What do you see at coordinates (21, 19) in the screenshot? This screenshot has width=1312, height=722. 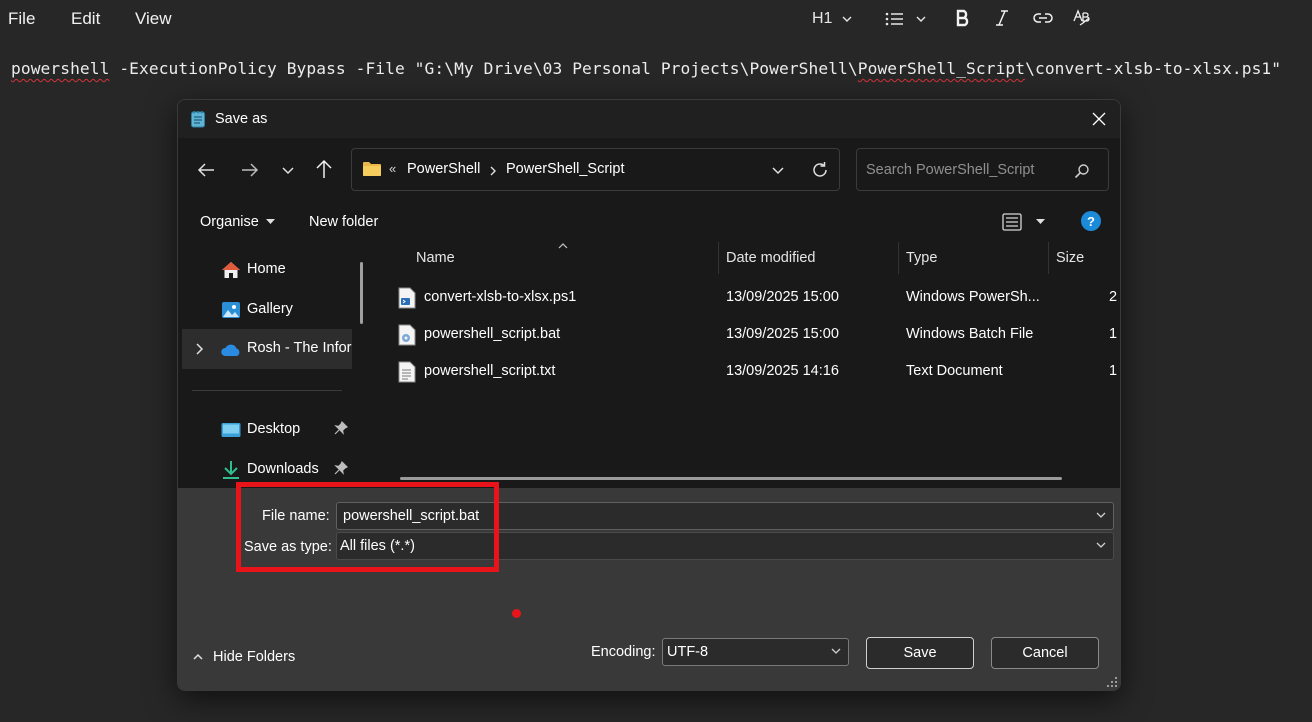 I see `menu-file: File` at bounding box center [21, 19].